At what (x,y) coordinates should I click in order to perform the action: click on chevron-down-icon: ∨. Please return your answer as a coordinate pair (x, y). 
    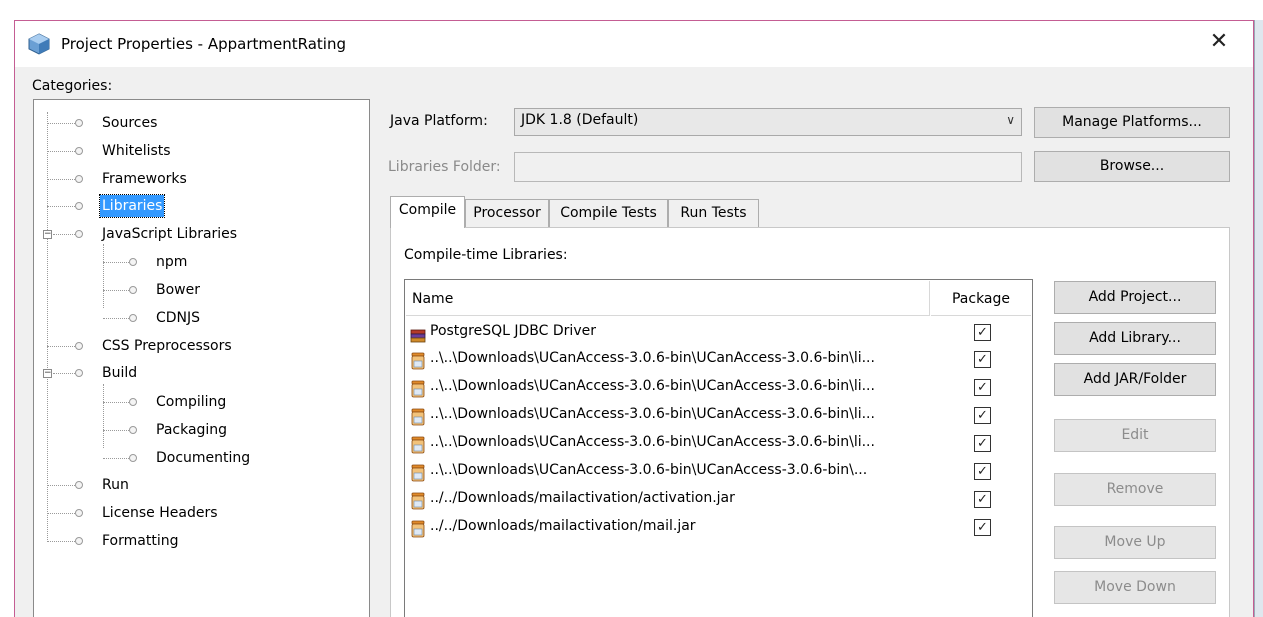
    Looking at the image, I should click on (1010, 120).